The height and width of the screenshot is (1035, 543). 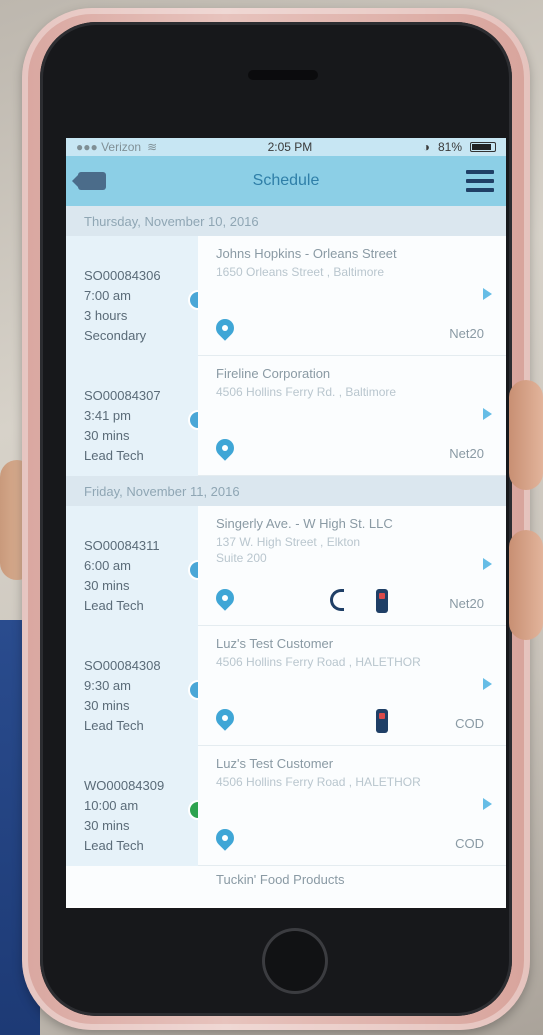 What do you see at coordinates (137, 416) in the screenshot?
I see `job-summary: SO00084307 3:41 pm 30 mins Lead Tech` at bounding box center [137, 416].